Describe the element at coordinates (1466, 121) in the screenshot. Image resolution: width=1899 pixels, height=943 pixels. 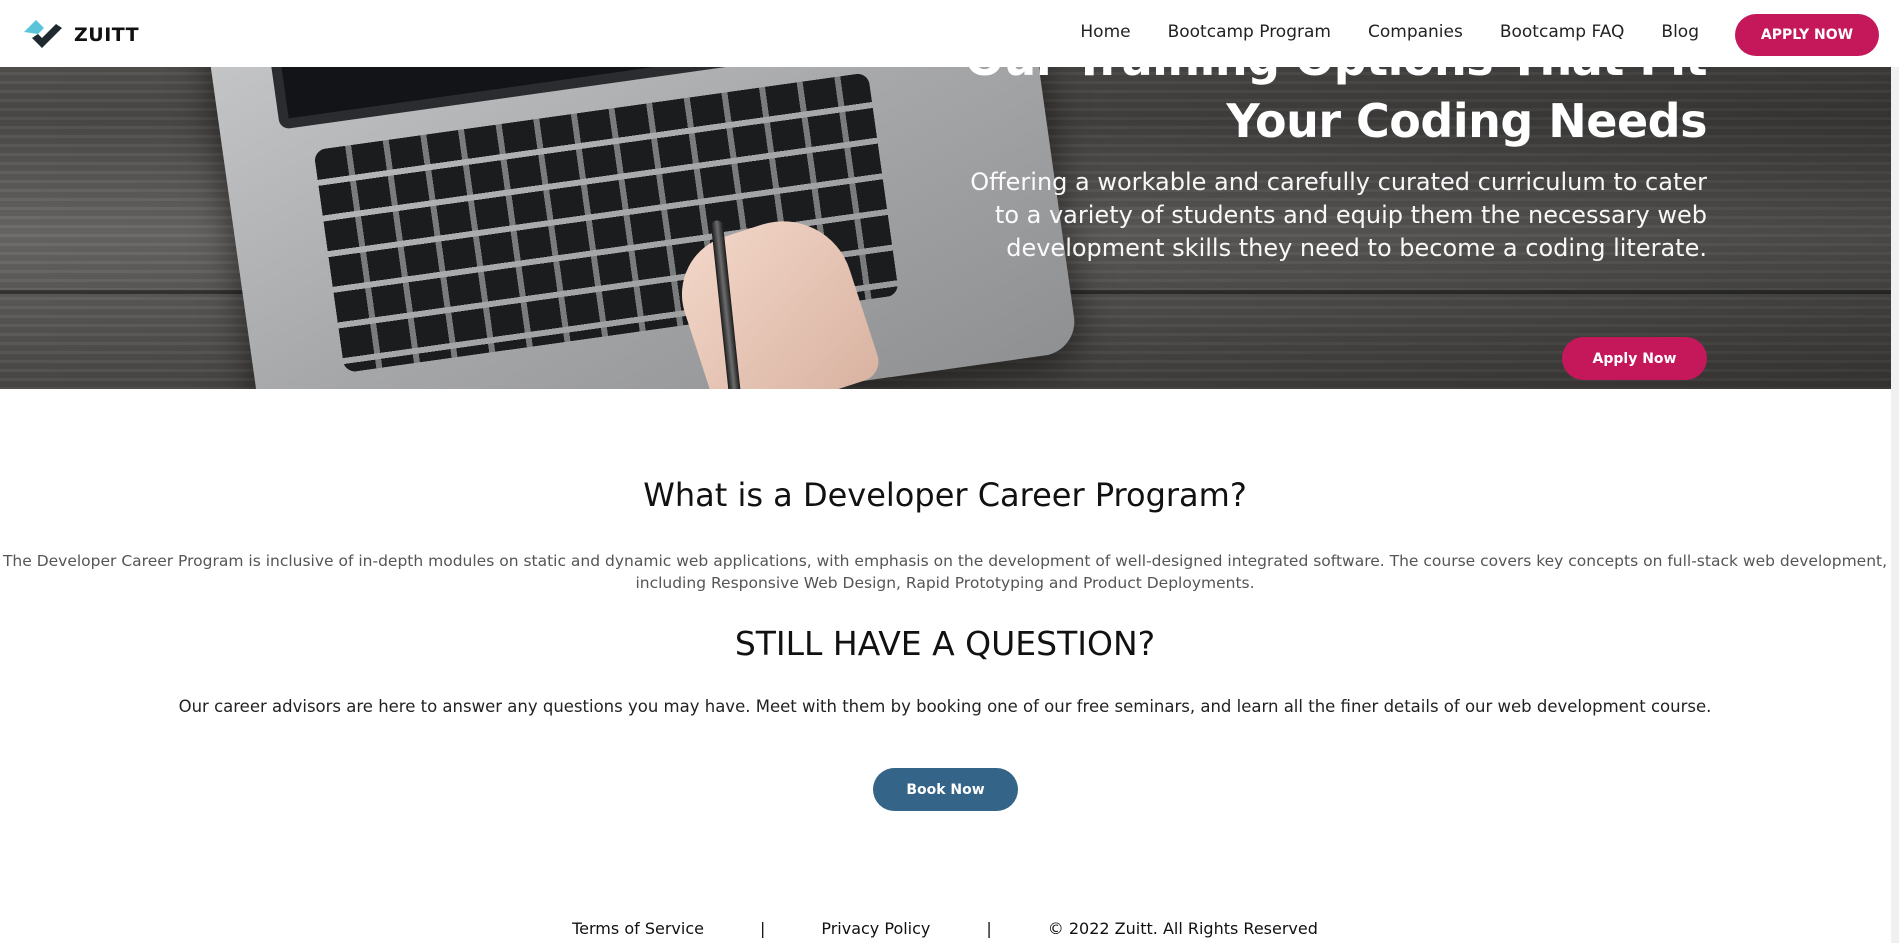
I see `hero-title-line2: Your Coding Needs` at that location.